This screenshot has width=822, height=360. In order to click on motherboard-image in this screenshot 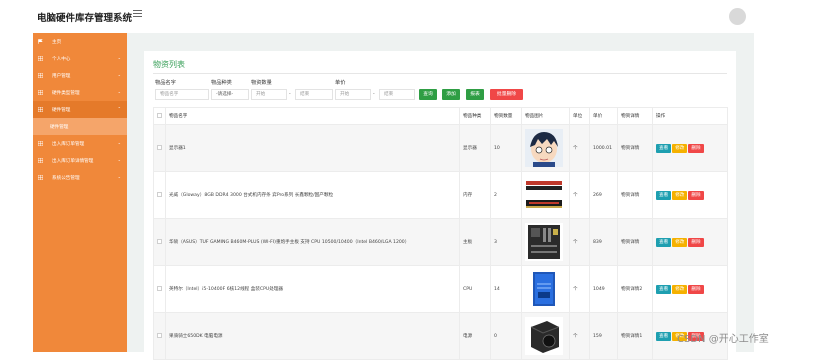, I will do `click(544, 242)`.